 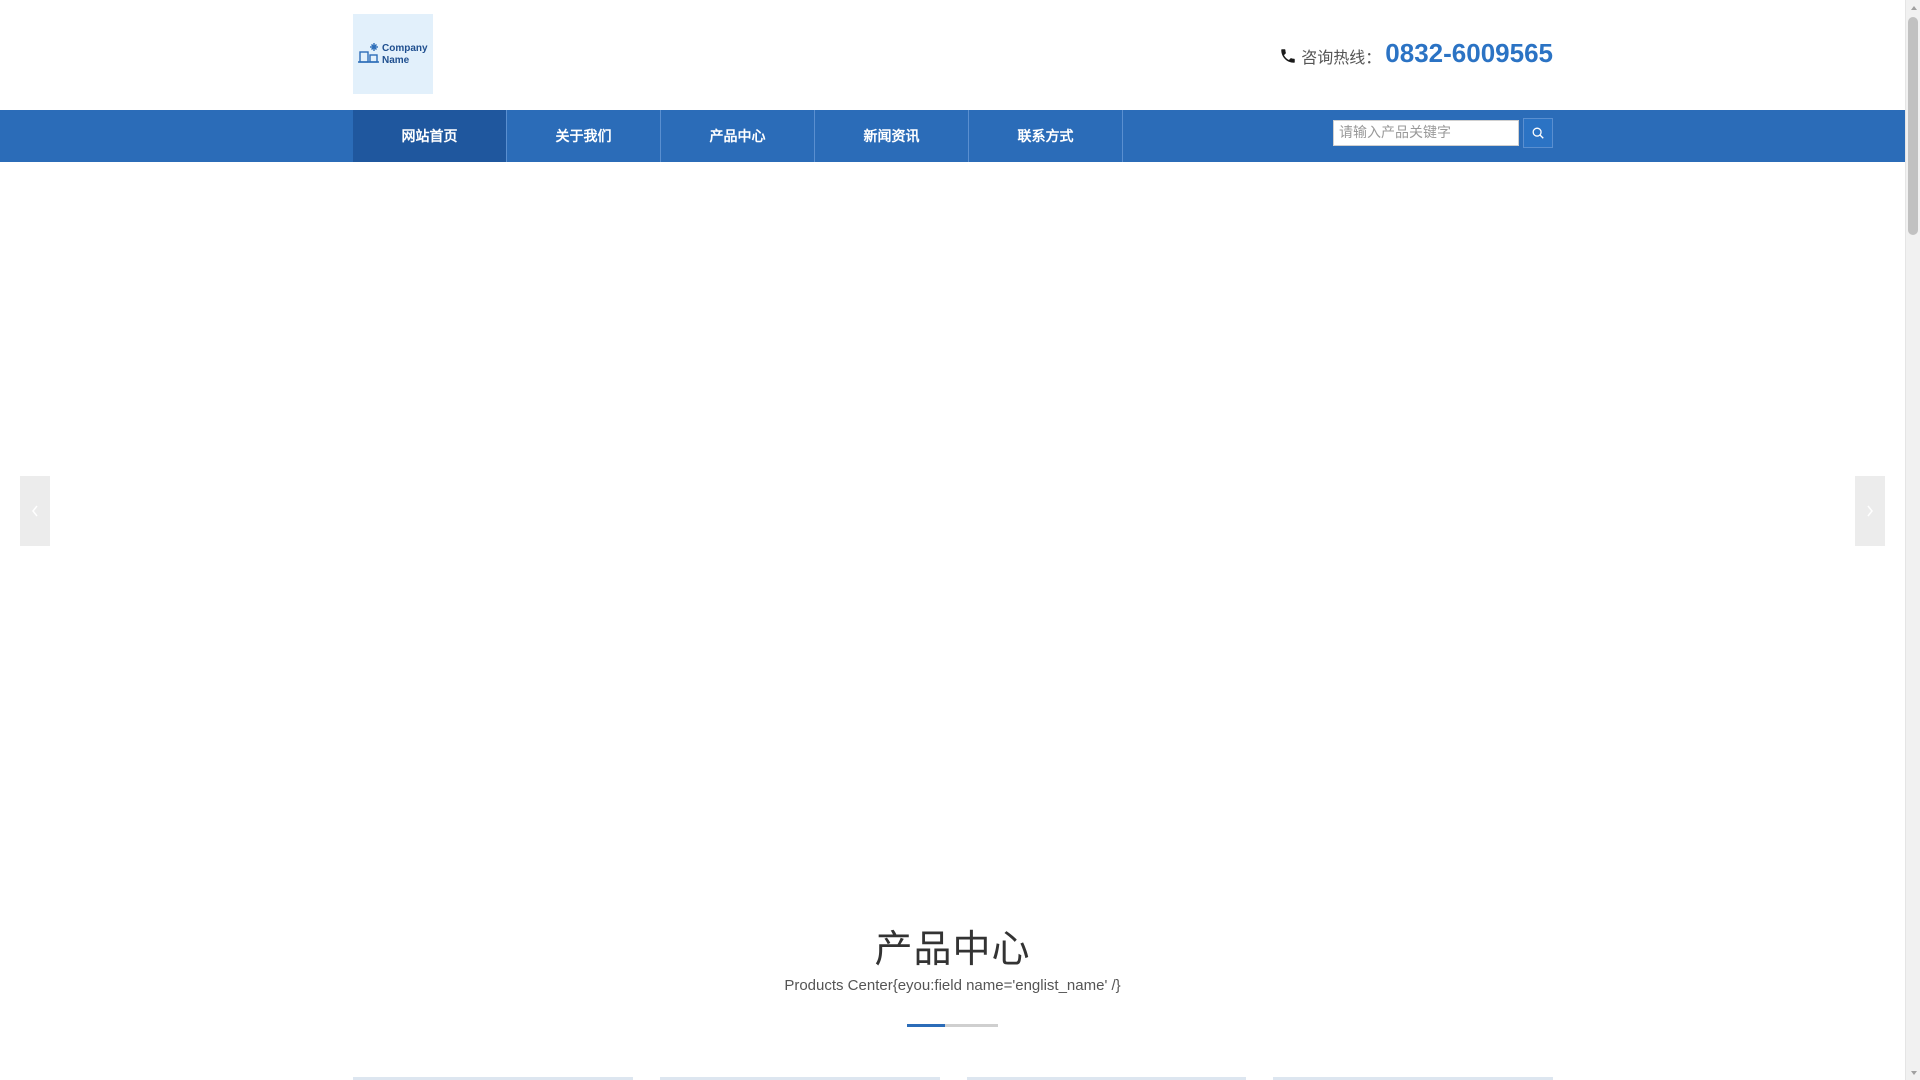 I want to click on slider-prev-button, so click(x=35, y=511).